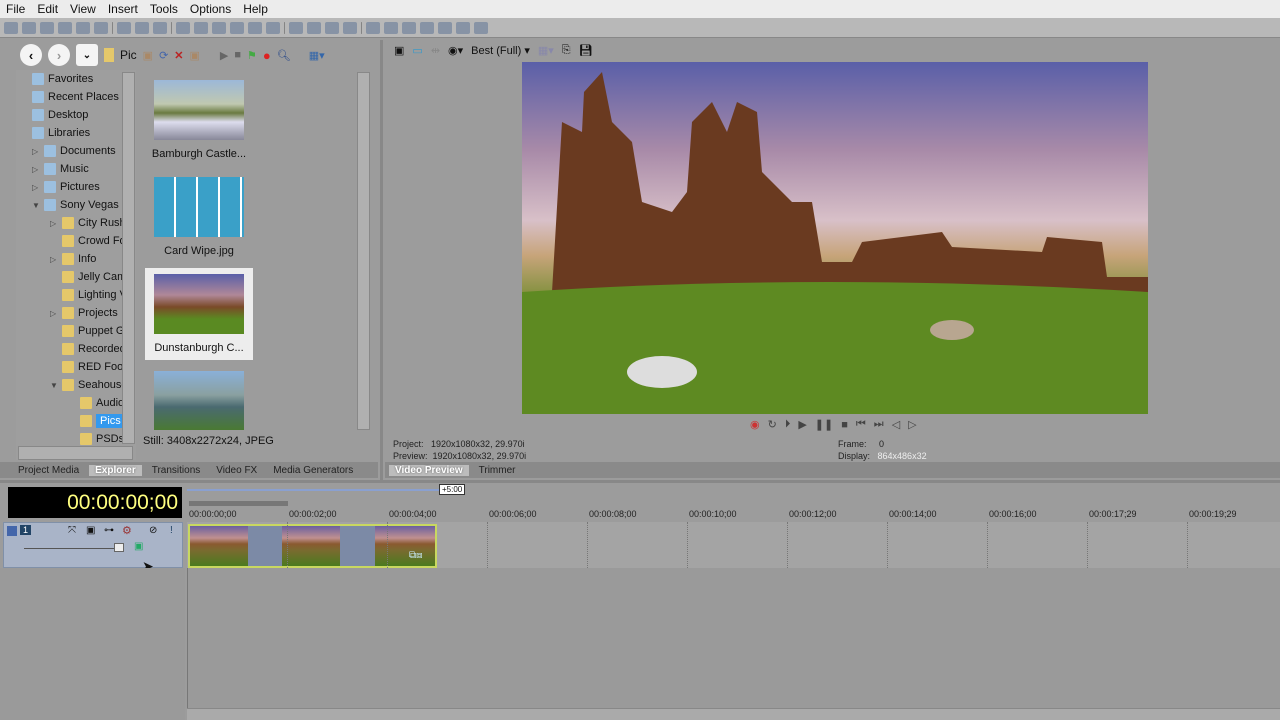 The width and height of the screenshot is (1280, 720). Describe the element at coordinates (119, 547) in the screenshot. I see `level-slider-thumb` at that location.